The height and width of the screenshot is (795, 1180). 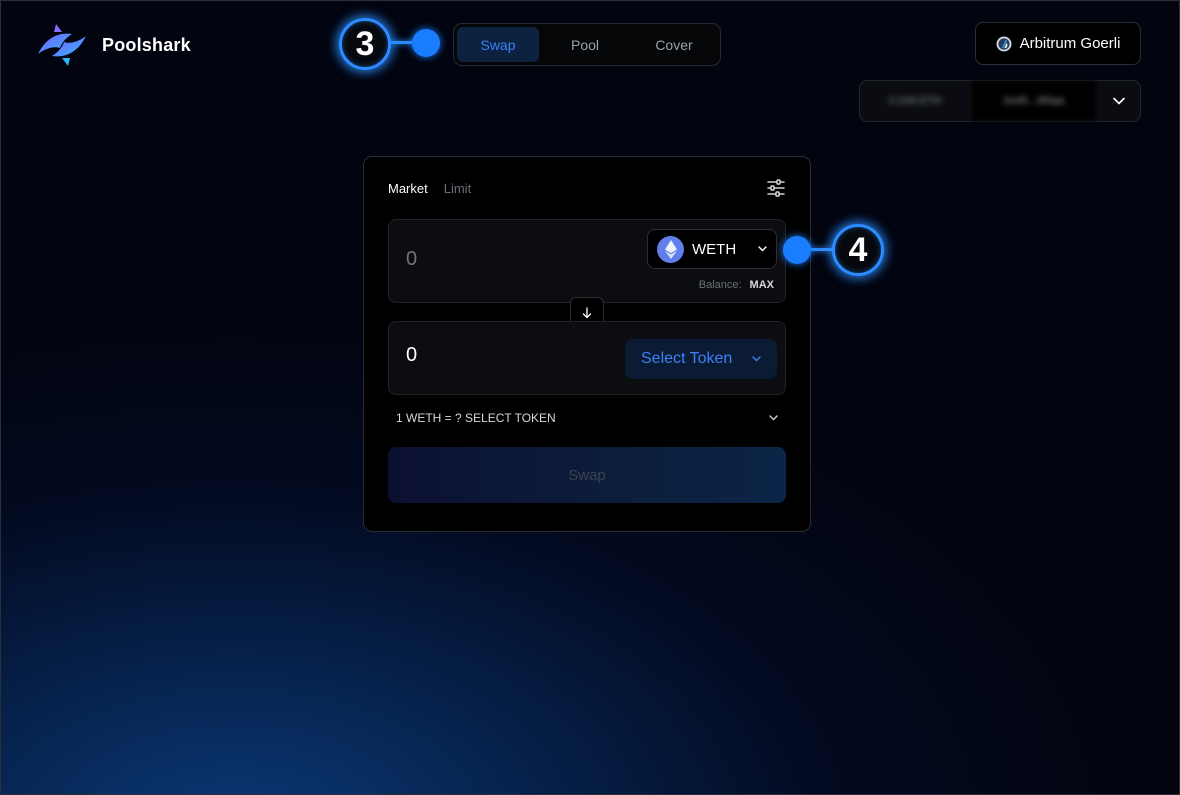 I want to click on buy-amount-value: 0, so click(x=412, y=355).